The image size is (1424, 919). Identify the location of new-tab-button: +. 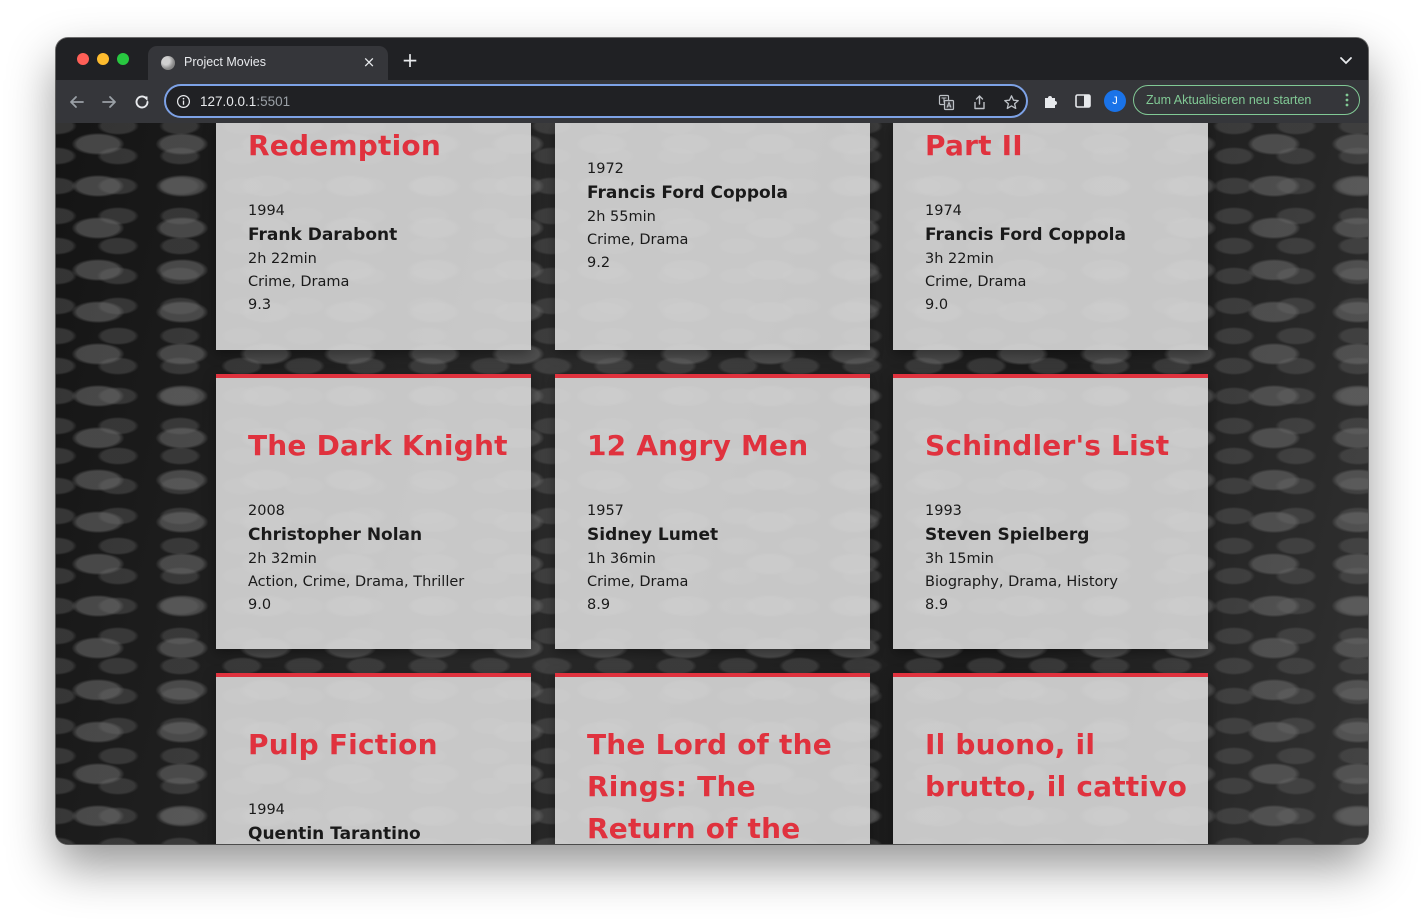
(410, 60).